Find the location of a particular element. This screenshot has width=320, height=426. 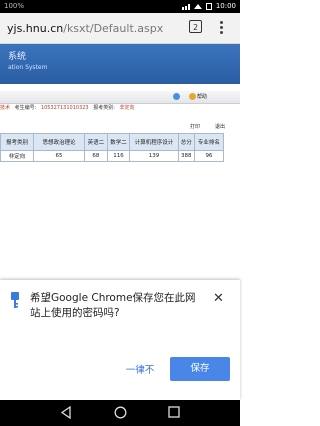

site-nav-strip: 帮助 is located at coordinates (120, 97).